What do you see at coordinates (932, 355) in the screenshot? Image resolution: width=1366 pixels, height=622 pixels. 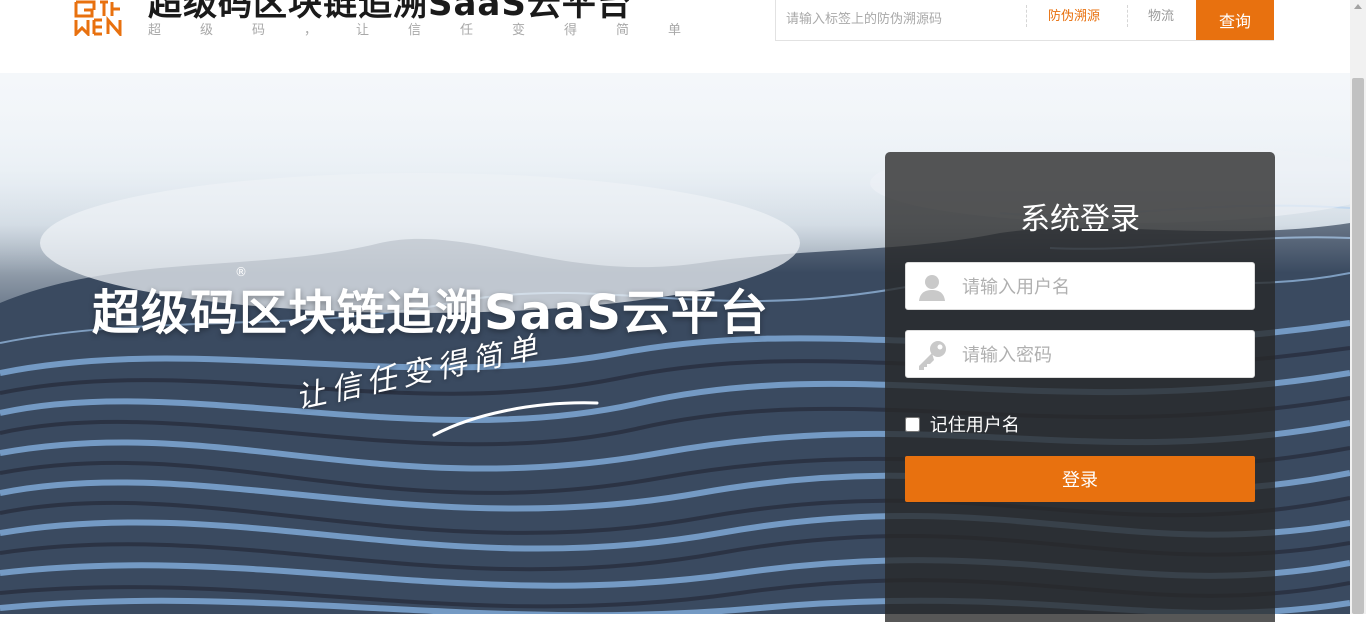 I see `key-icon` at bounding box center [932, 355].